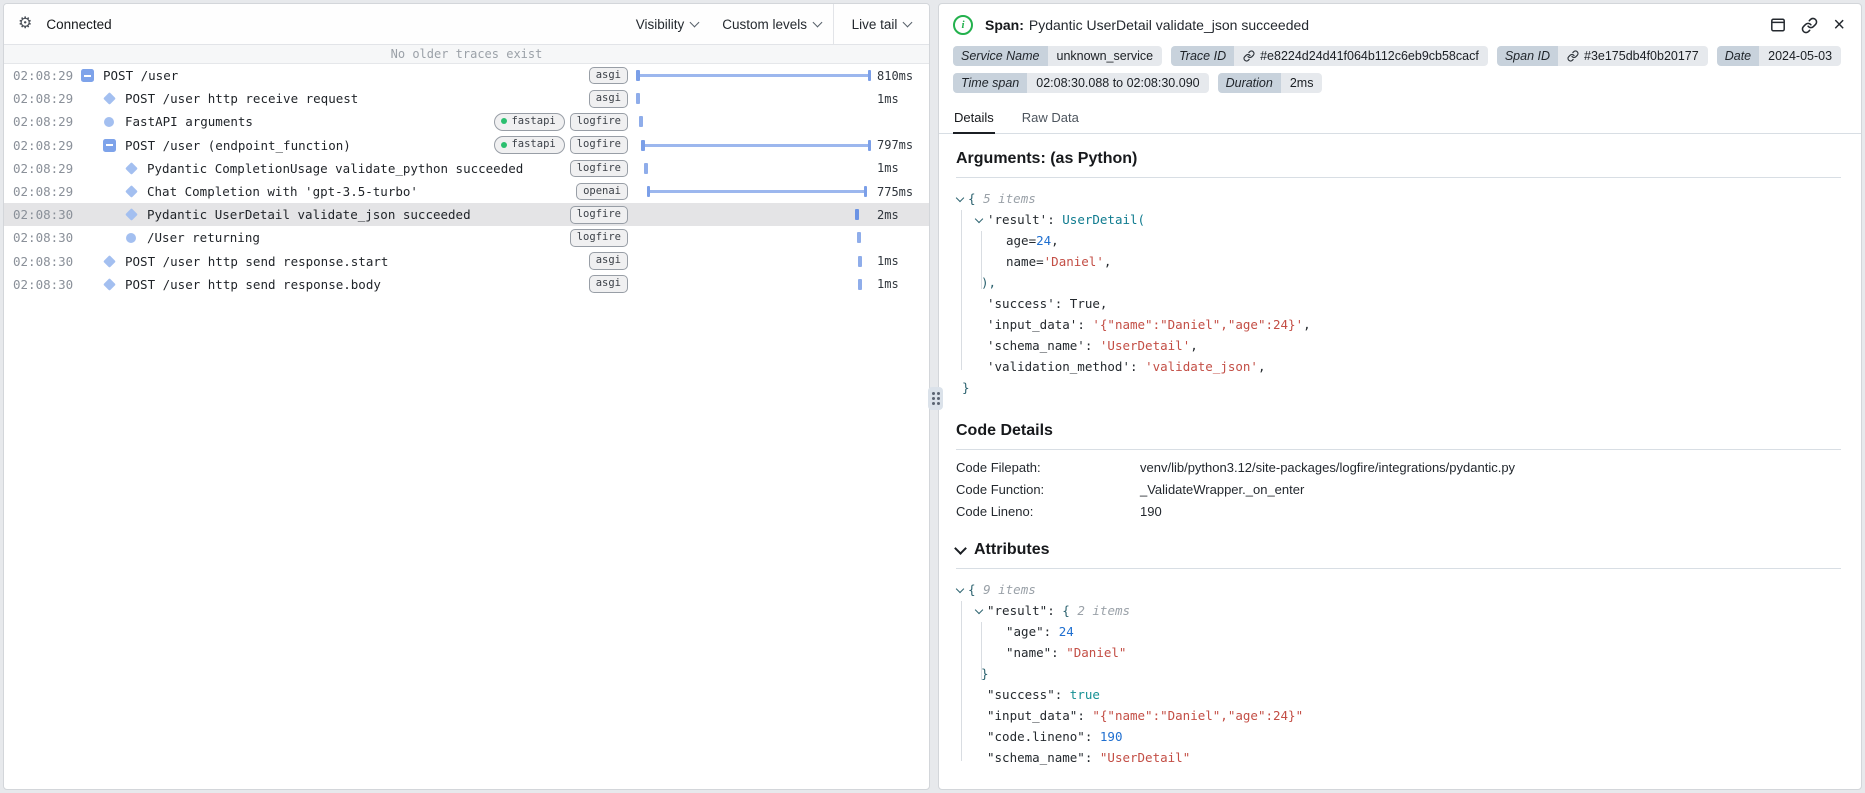 The width and height of the screenshot is (1865, 793). What do you see at coordinates (888, 214) in the screenshot?
I see `duration-label: 2ms` at bounding box center [888, 214].